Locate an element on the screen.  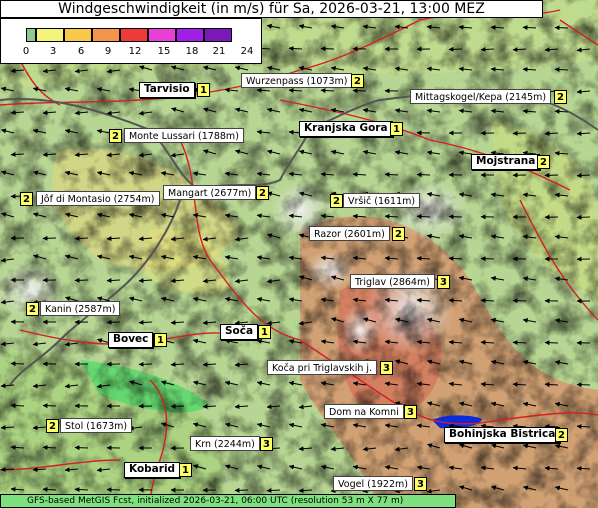
station-label-mittagskogel-kepa-2145m: Mittagskogel/Kepa (2145m) is located at coordinates (481, 96).